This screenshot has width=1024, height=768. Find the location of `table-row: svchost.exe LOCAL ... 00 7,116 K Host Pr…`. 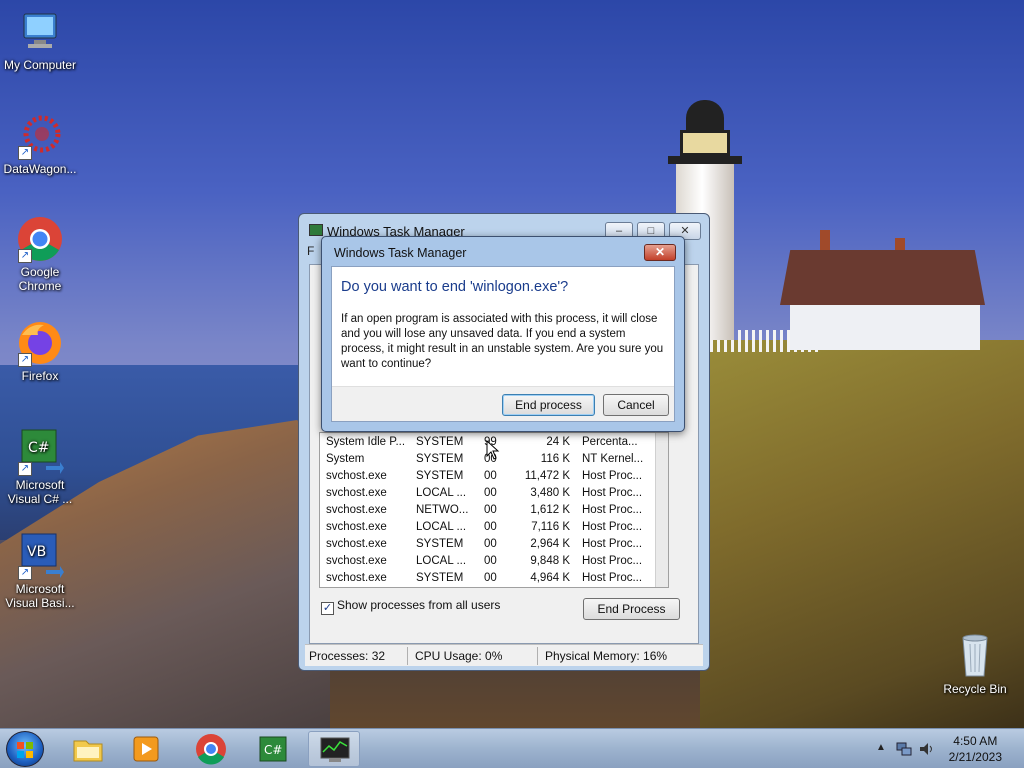

table-row: svchost.exe LOCAL ... 00 7,116 K Host Pr… is located at coordinates (488, 528).